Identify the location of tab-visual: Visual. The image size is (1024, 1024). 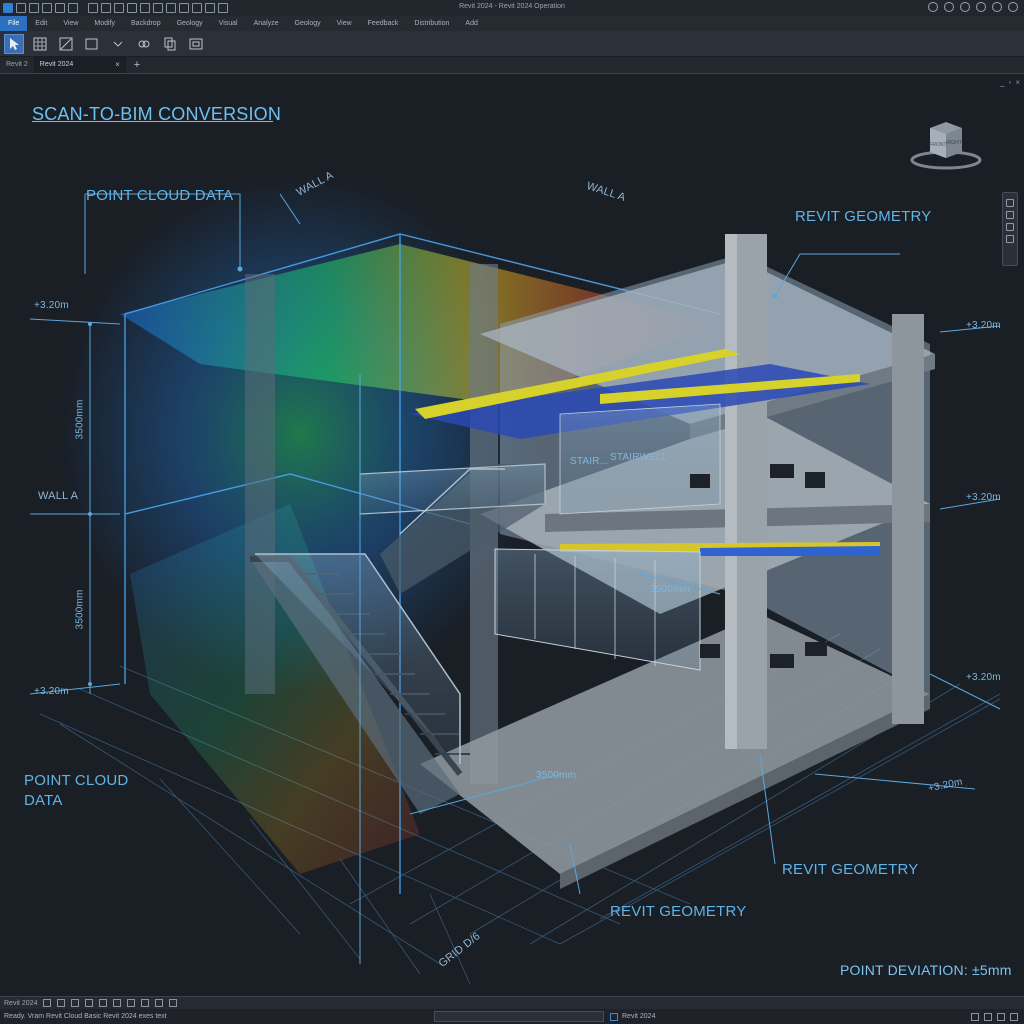
(228, 23).